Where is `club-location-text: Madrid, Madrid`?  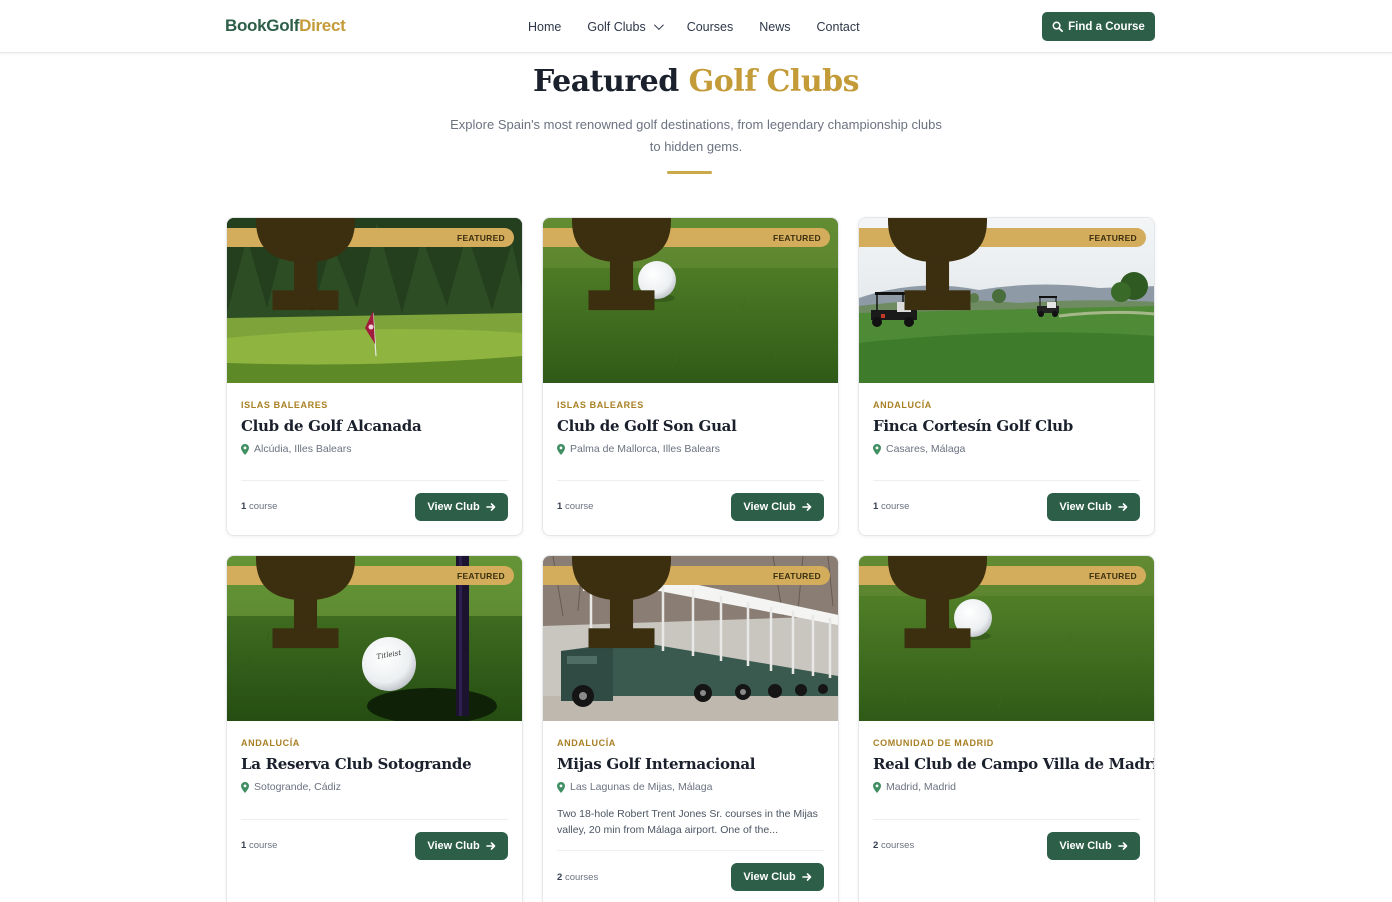 club-location-text: Madrid, Madrid is located at coordinates (921, 787).